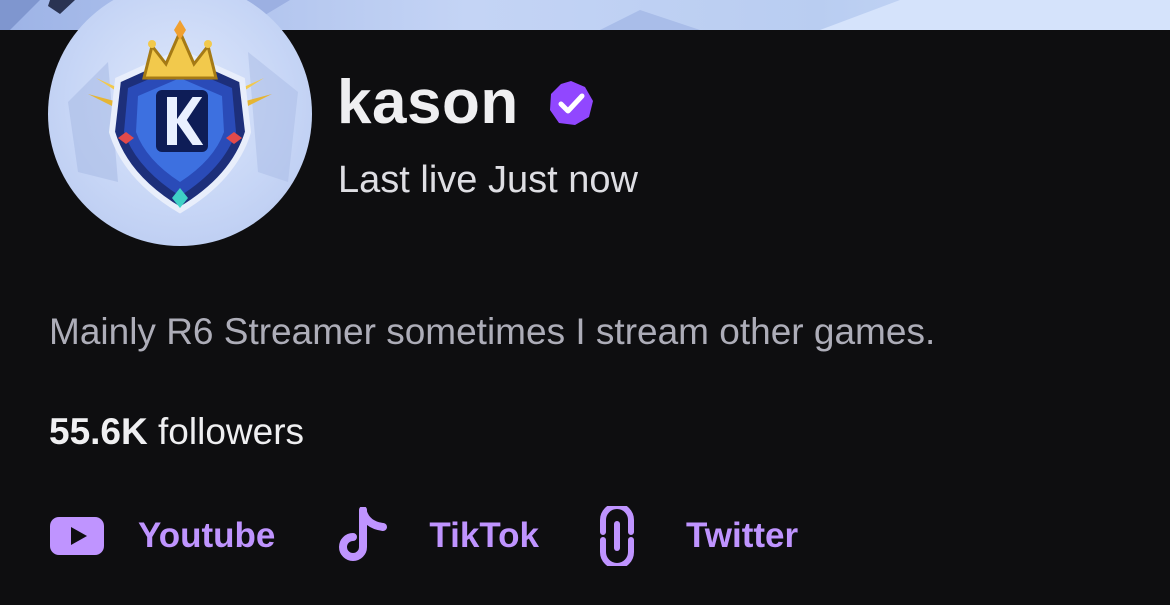  What do you see at coordinates (484, 535) in the screenshot?
I see `tiktok-link-label: TikTok` at bounding box center [484, 535].